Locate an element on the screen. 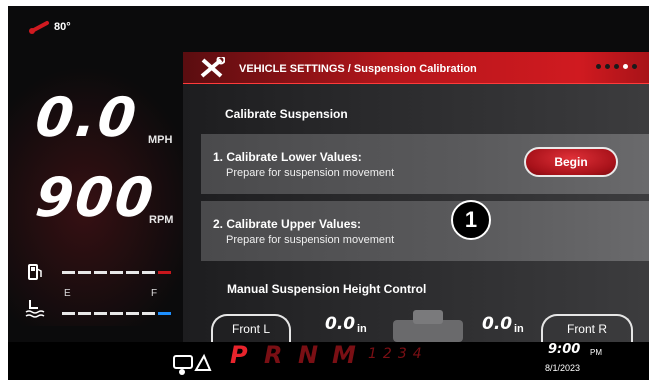 The width and height of the screenshot is (657, 385). fuel-full-label: F is located at coordinates (154, 293).